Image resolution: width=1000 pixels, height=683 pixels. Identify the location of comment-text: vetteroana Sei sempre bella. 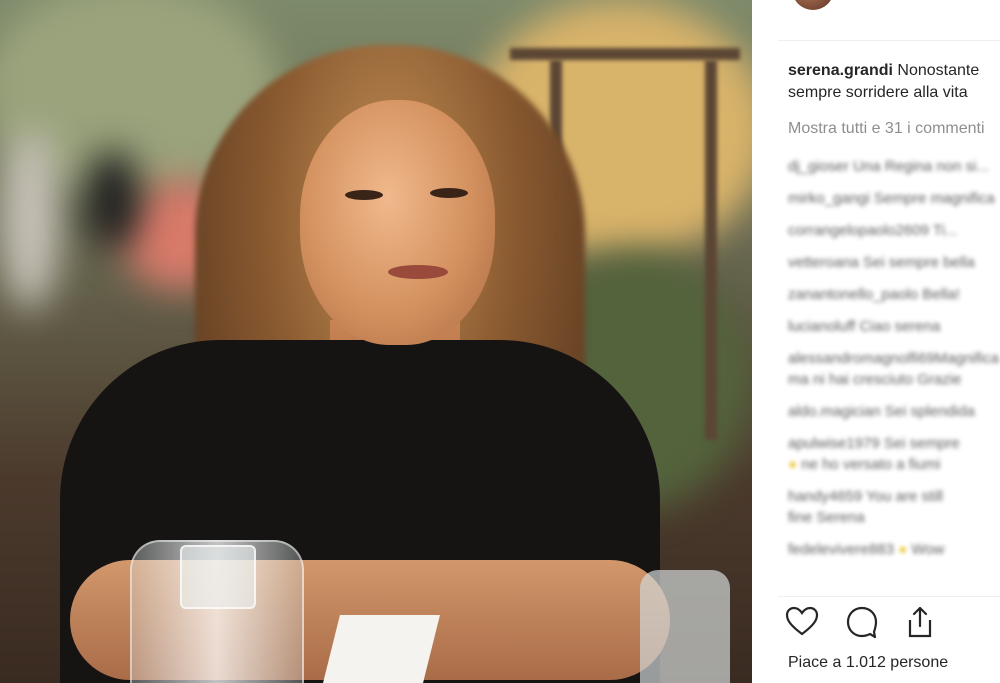
(881, 262).